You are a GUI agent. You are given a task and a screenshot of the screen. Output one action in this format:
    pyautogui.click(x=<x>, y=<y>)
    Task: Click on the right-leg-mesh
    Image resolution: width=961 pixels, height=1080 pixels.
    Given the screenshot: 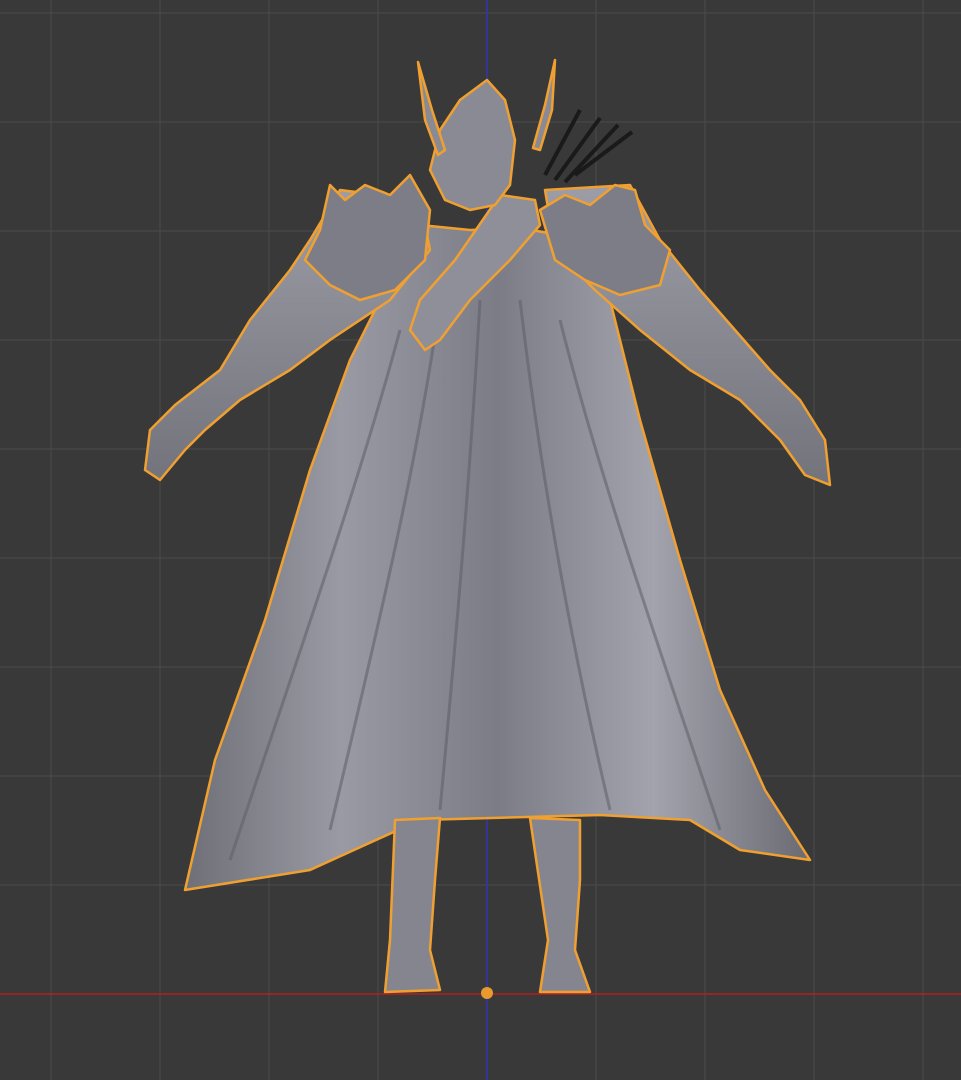 What is the action you would take?
    pyautogui.click(x=560, y=905)
    